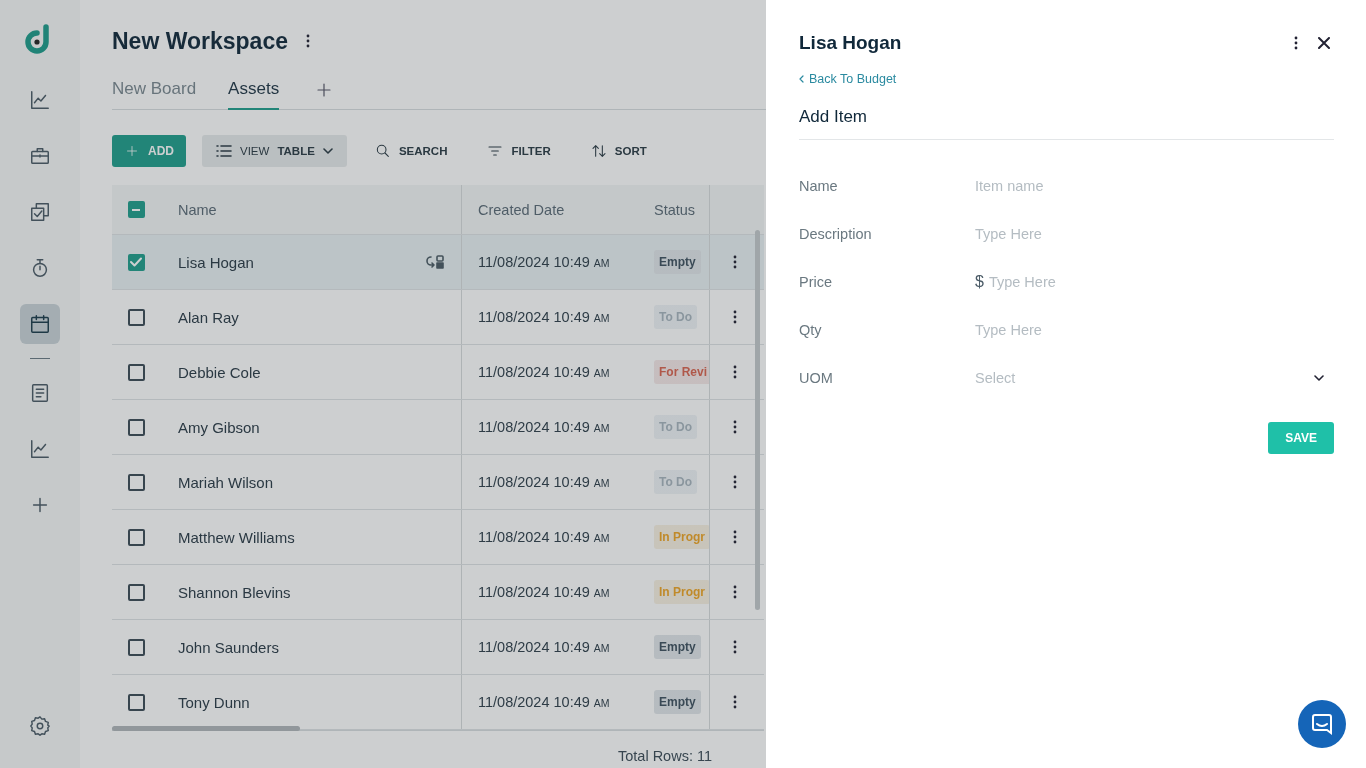  What do you see at coordinates (681, 372) in the screenshot?
I see `status-tag: For Revi` at bounding box center [681, 372].